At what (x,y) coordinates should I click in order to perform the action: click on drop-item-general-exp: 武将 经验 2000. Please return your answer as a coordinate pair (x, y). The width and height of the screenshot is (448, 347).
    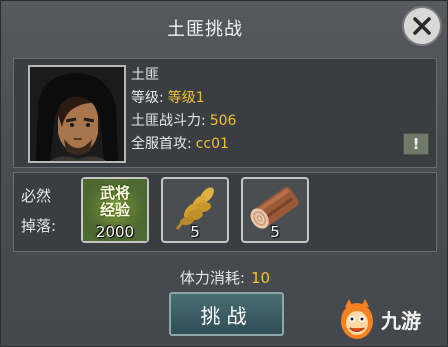
    Looking at the image, I should click on (115, 210).